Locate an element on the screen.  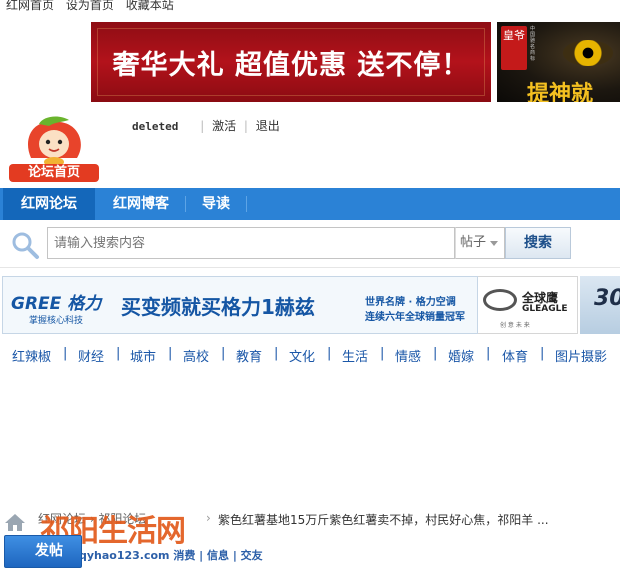
search-button: 搜索 is located at coordinates (538, 243).